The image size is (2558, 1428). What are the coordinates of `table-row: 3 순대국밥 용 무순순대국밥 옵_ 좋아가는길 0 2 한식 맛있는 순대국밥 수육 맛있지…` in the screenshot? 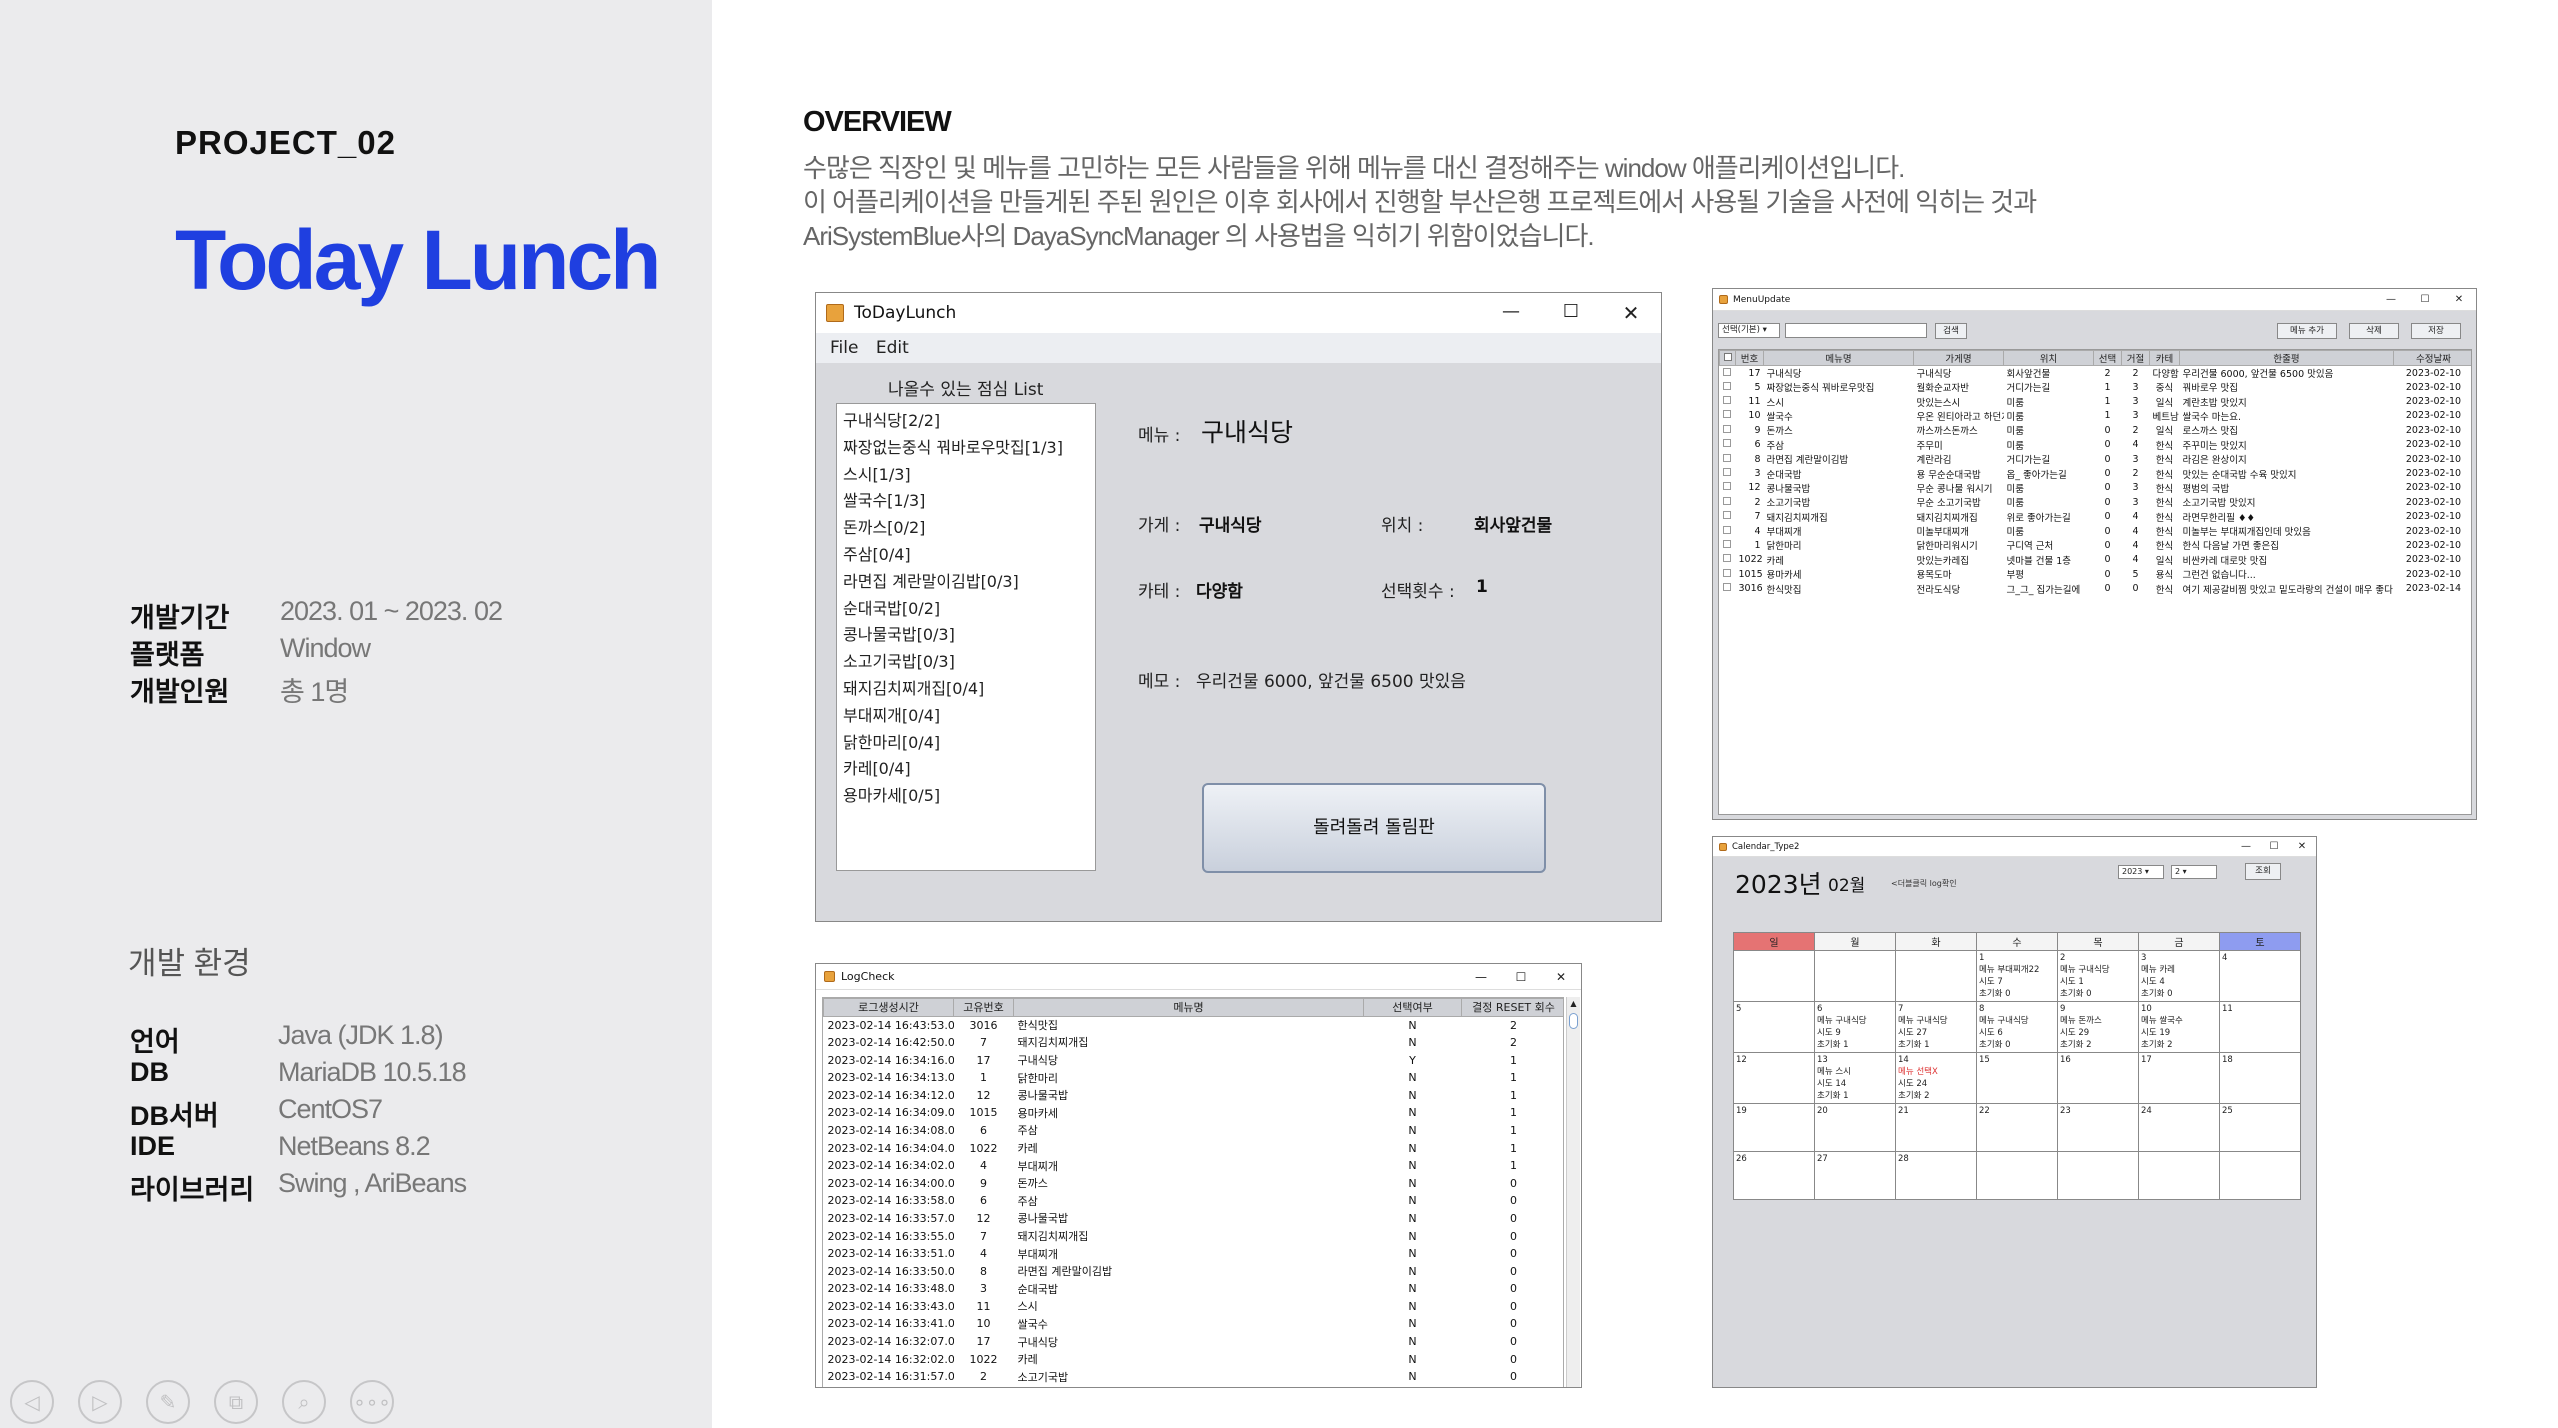 It's located at (2096, 473).